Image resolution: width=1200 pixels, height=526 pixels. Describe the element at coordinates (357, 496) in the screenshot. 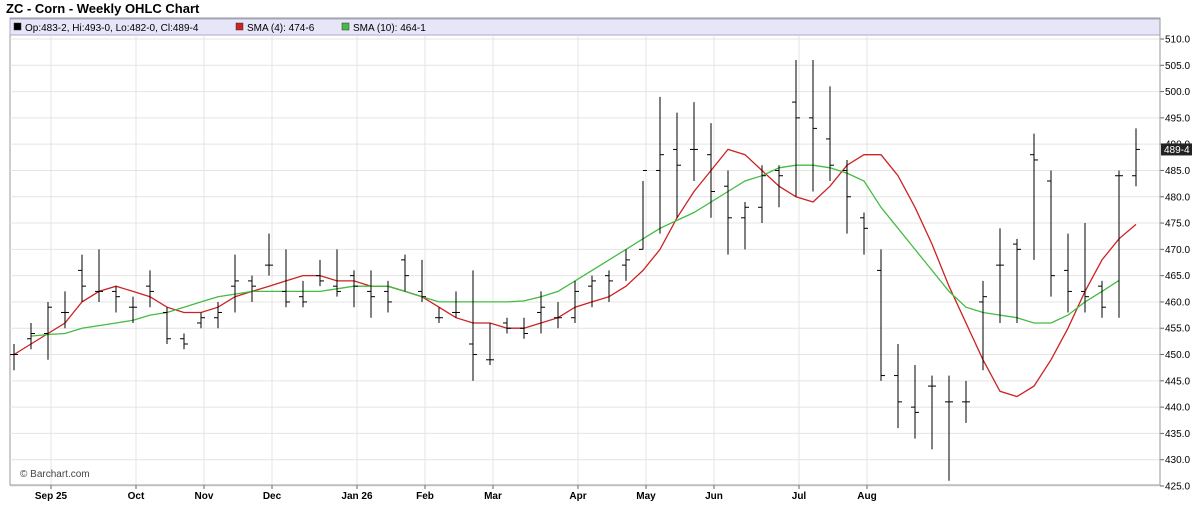

I see `x-tick-label: Jan 26` at that location.